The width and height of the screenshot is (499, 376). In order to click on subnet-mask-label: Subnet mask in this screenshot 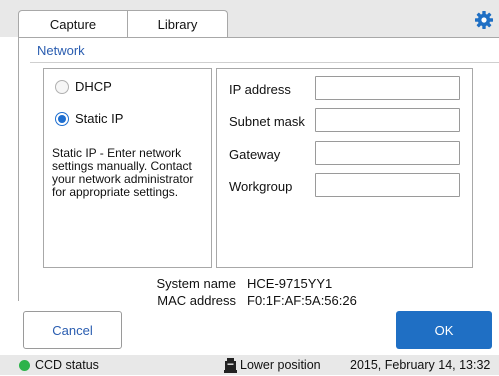, I will do `click(267, 121)`.